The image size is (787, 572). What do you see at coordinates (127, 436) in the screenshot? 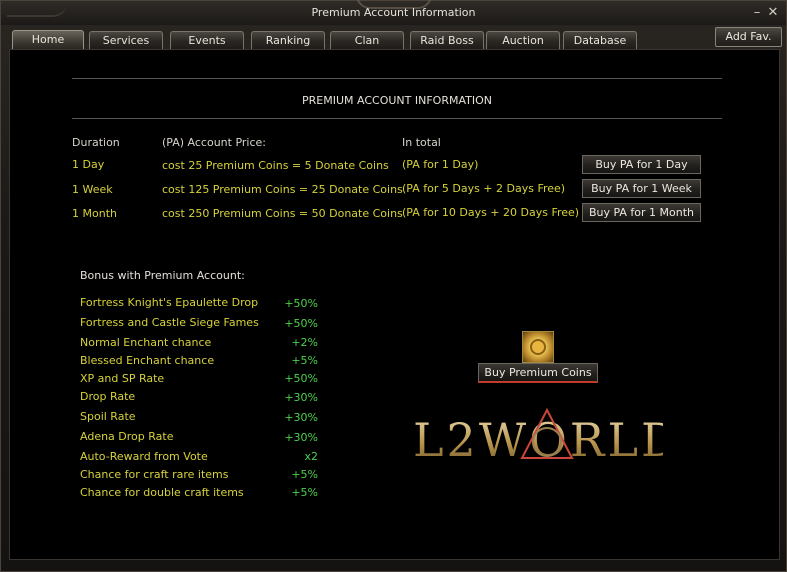
I see `bonus-name: Adena Drop Rate` at bounding box center [127, 436].